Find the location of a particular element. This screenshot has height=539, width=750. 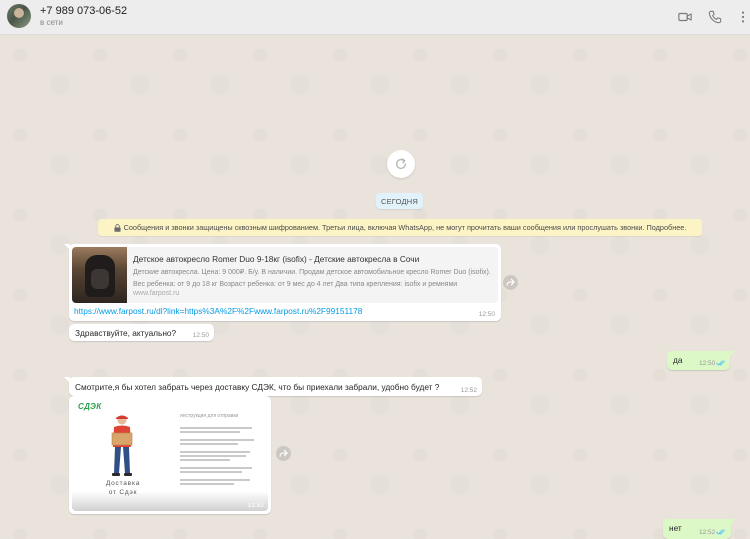

message-text: Здравствуйте, актуально? is located at coordinates (126, 333).